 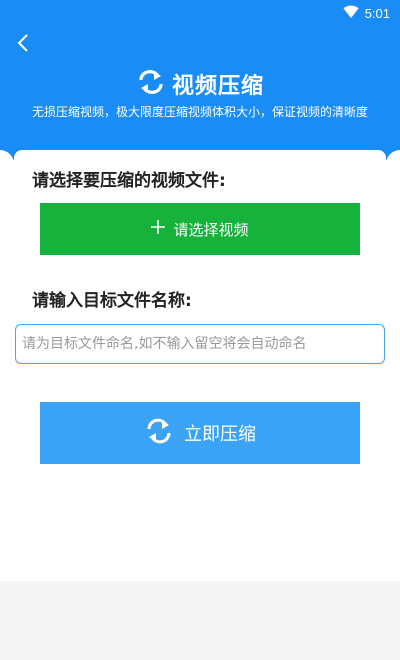 I want to click on status-time: 5:01, so click(x=377, y=13).